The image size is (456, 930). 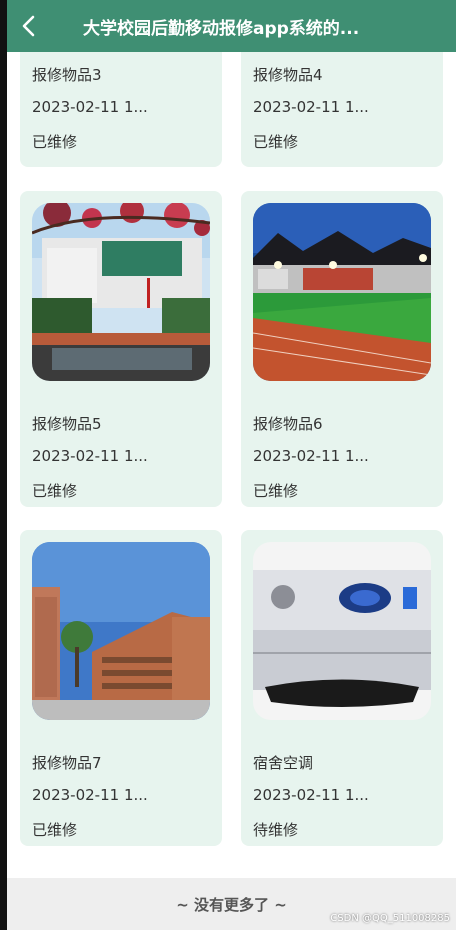 I want to click on item-name: 报修物品3, so click(x=67, y=75).